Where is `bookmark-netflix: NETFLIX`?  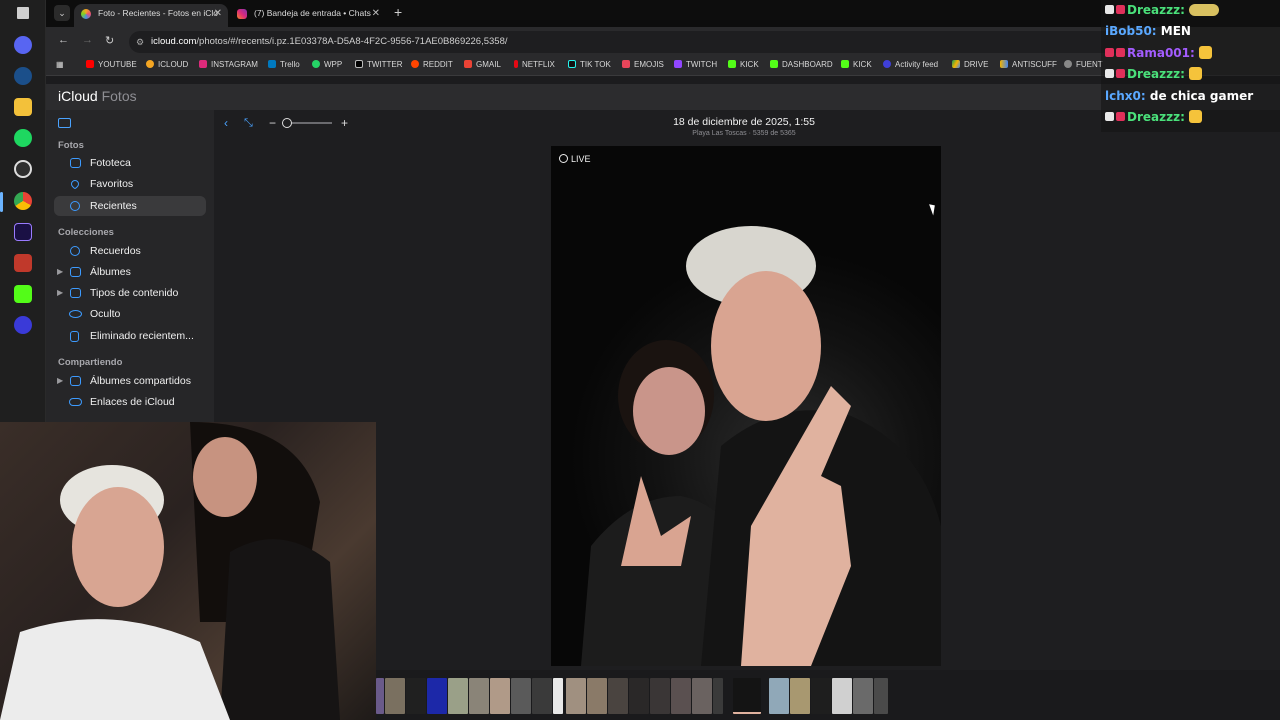
bookmark-netflix: NETFLIX is located at coordinates (534, 64).